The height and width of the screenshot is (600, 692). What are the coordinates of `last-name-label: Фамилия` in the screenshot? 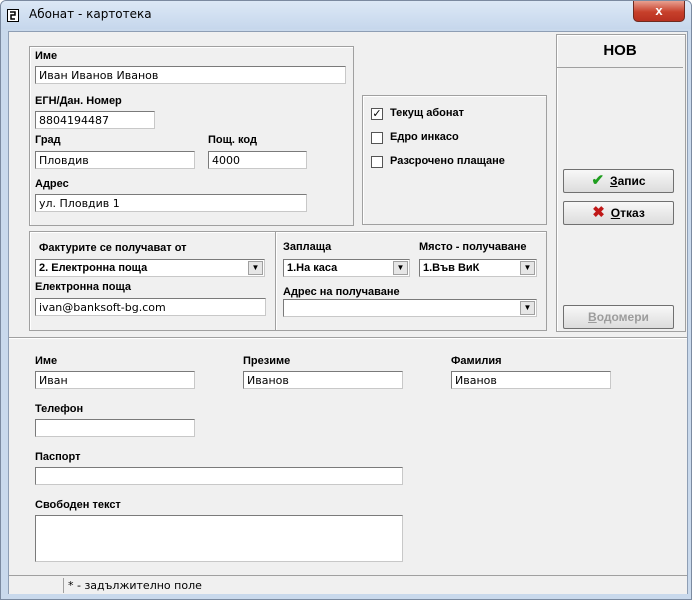 It's located at (476, 361).